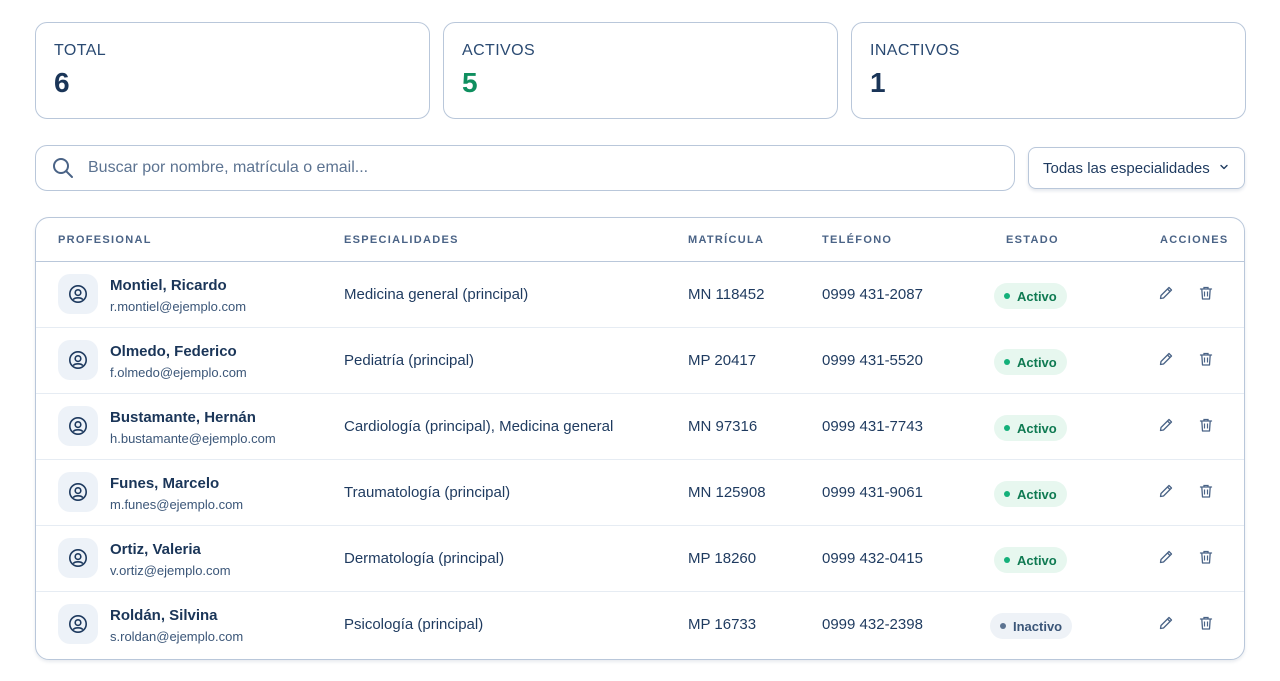 The width and height of the screenshot is (1280, 681). I want to click on header-matricula: MATRÍCULA, so click(726, 240).